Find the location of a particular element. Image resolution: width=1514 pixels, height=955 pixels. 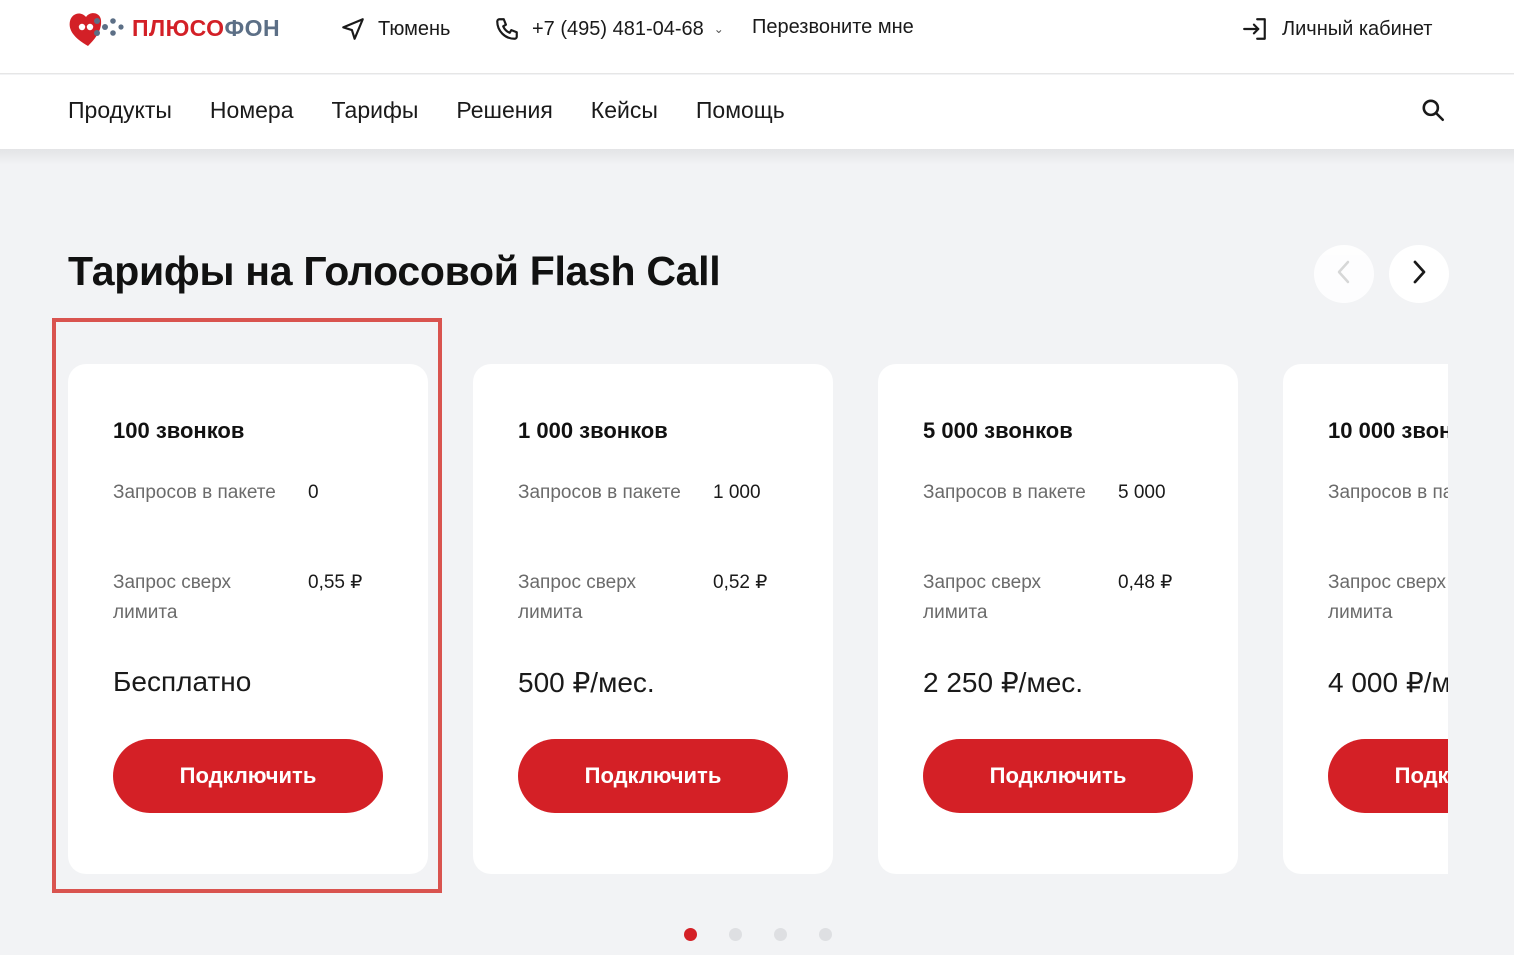

tariff-price: 2 250 ₽/мес. is located at coordinates (1003, 682).